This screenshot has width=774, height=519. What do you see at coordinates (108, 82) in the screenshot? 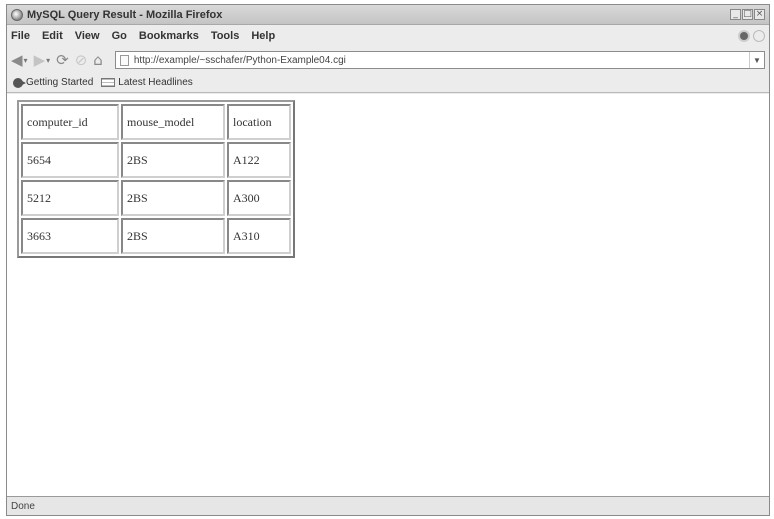
I see `live-feed-icon` at bounding box center [108, 82].